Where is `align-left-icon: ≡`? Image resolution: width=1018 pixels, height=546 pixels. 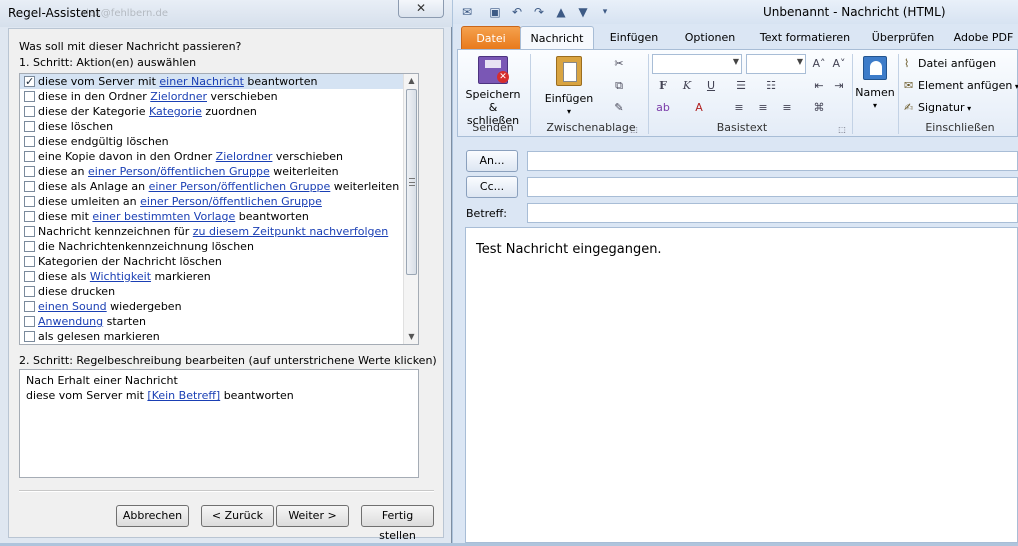 align-left-icon: ≡ is located at coordinates (739, 108).